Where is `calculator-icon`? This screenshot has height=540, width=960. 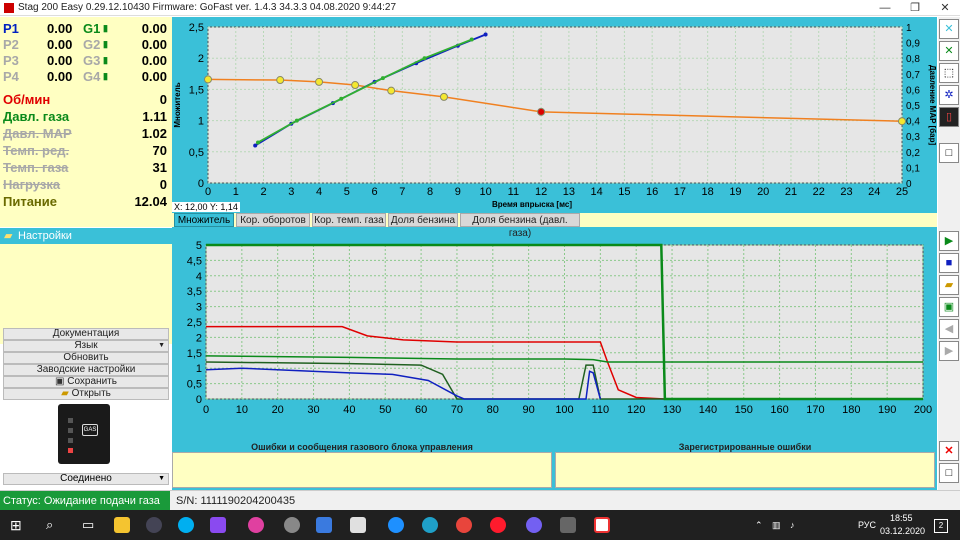 calculator-icon is located at coordinates (358, 525).